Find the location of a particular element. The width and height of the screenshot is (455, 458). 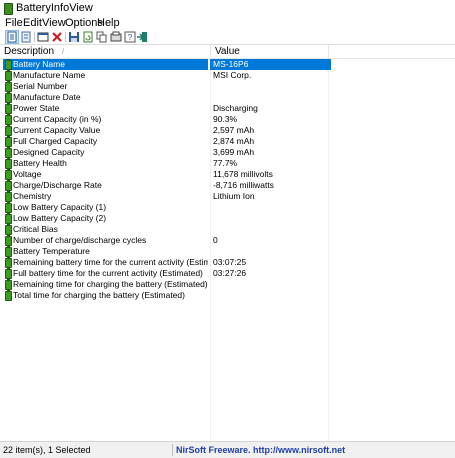

properties-icon is located at coordinates (116, 37).